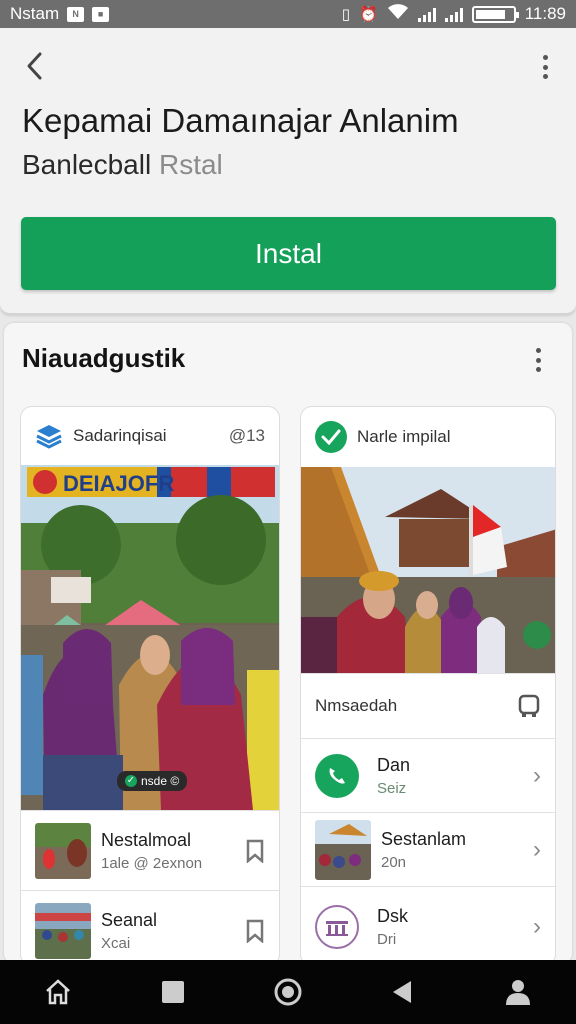 Image resolution: width=576 pixels, height=1024 pixels. What do you see at coordinates (116, 943) in the screenshot?
I see `list-item-subtitle: Xcai` at bounding box center [116, 943].